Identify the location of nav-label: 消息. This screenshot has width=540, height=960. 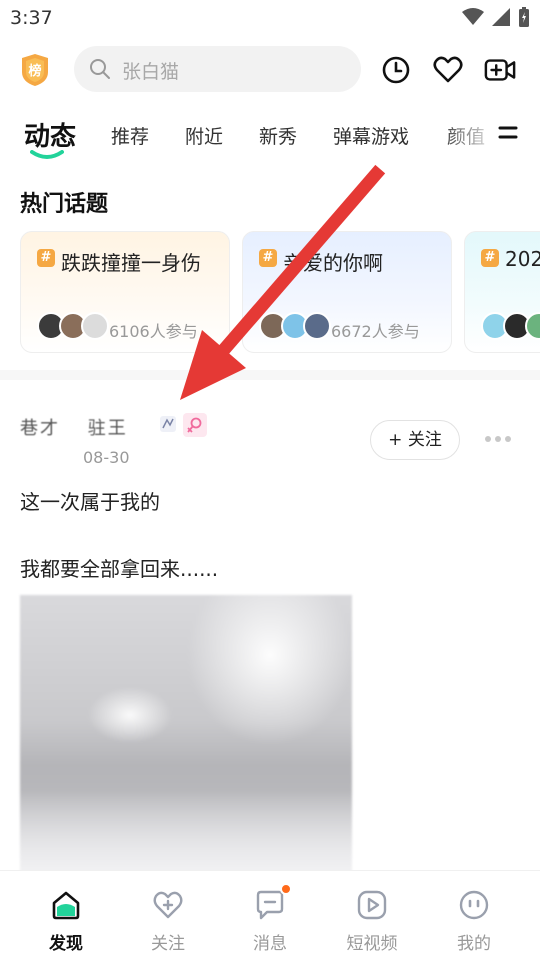
(270, 944).